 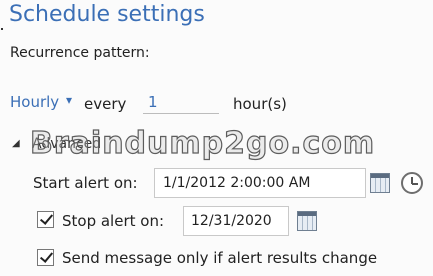 What do you see at coordinates (113, 221) in the screenshot?
I see `stop-alert-label: Stop alert on:` at bounding box center [113, 221].